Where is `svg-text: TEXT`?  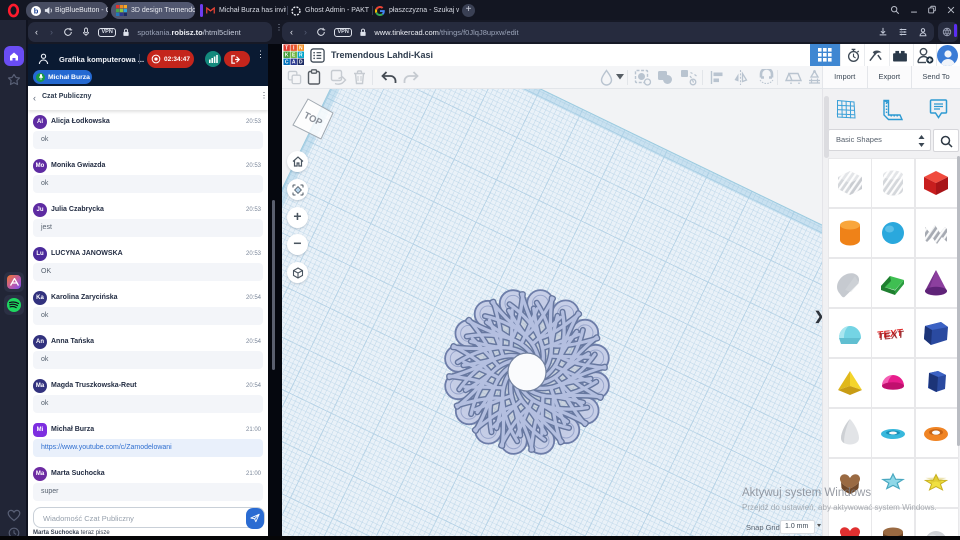
svg-text: TEXT is located at coordinates (891, 337).